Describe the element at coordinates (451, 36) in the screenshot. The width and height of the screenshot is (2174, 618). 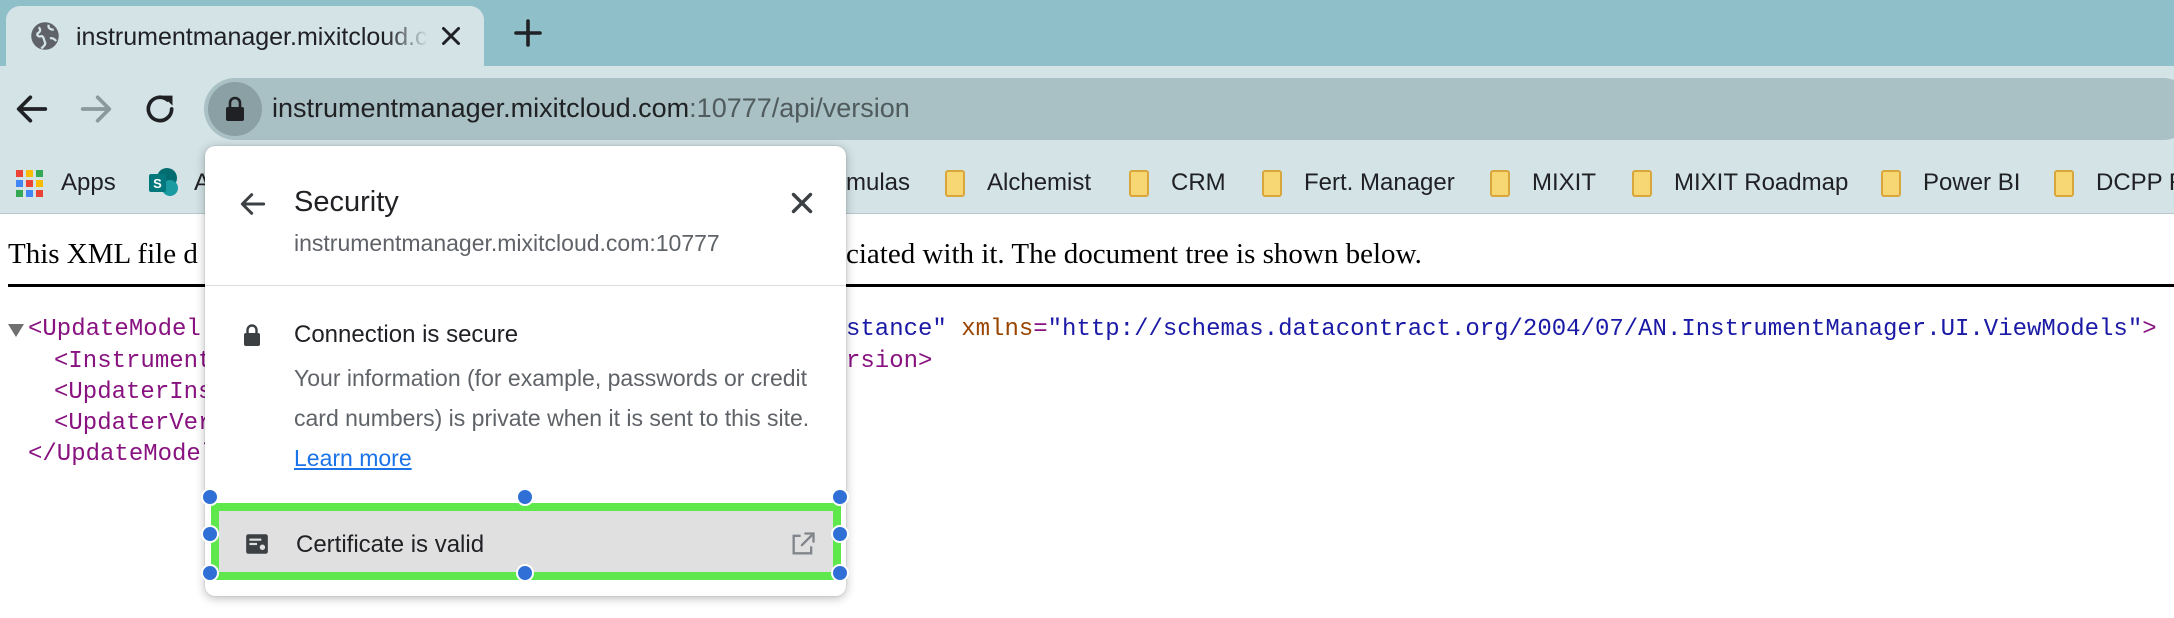
I see `close-tab-icon` at that location.